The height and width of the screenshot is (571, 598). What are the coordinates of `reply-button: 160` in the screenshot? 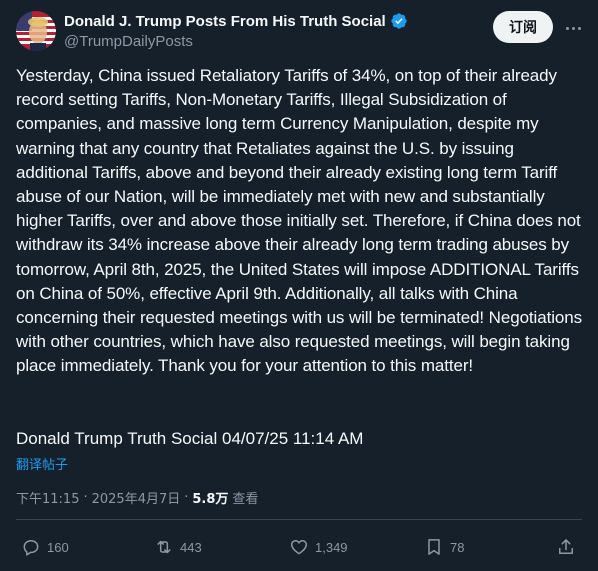 It's located at (45, 547).